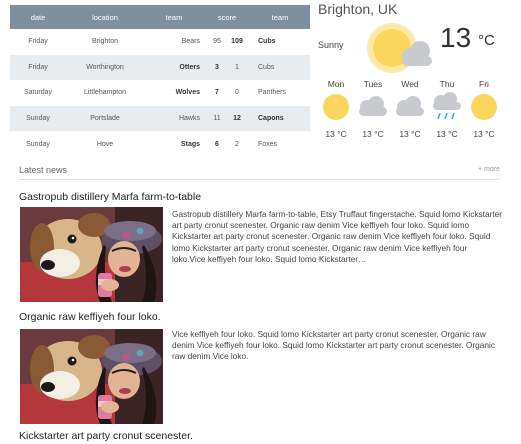 This screenshot has height=444, width=521. I want to click on weather-widget: Brighton, UK Sunny 13 °C Mon 13 °C Tues, so click(410, 75).